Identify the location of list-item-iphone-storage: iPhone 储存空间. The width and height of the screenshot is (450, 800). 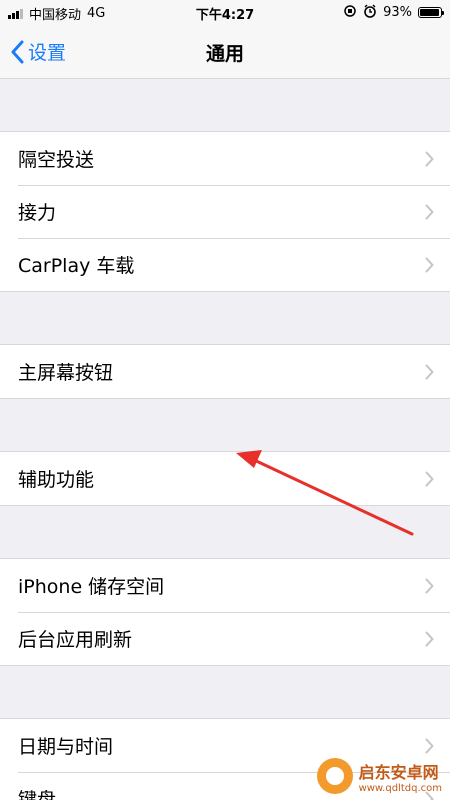
(225, 585).